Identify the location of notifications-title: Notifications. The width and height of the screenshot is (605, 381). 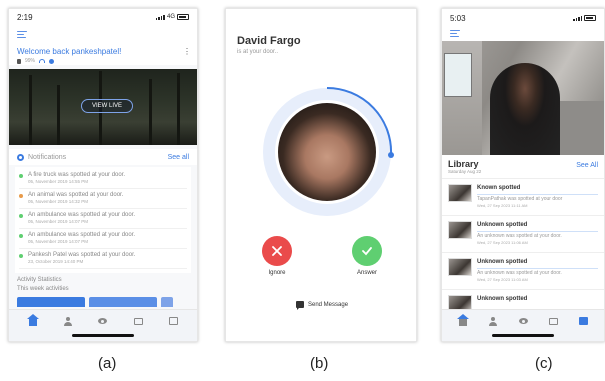
(47, 157).